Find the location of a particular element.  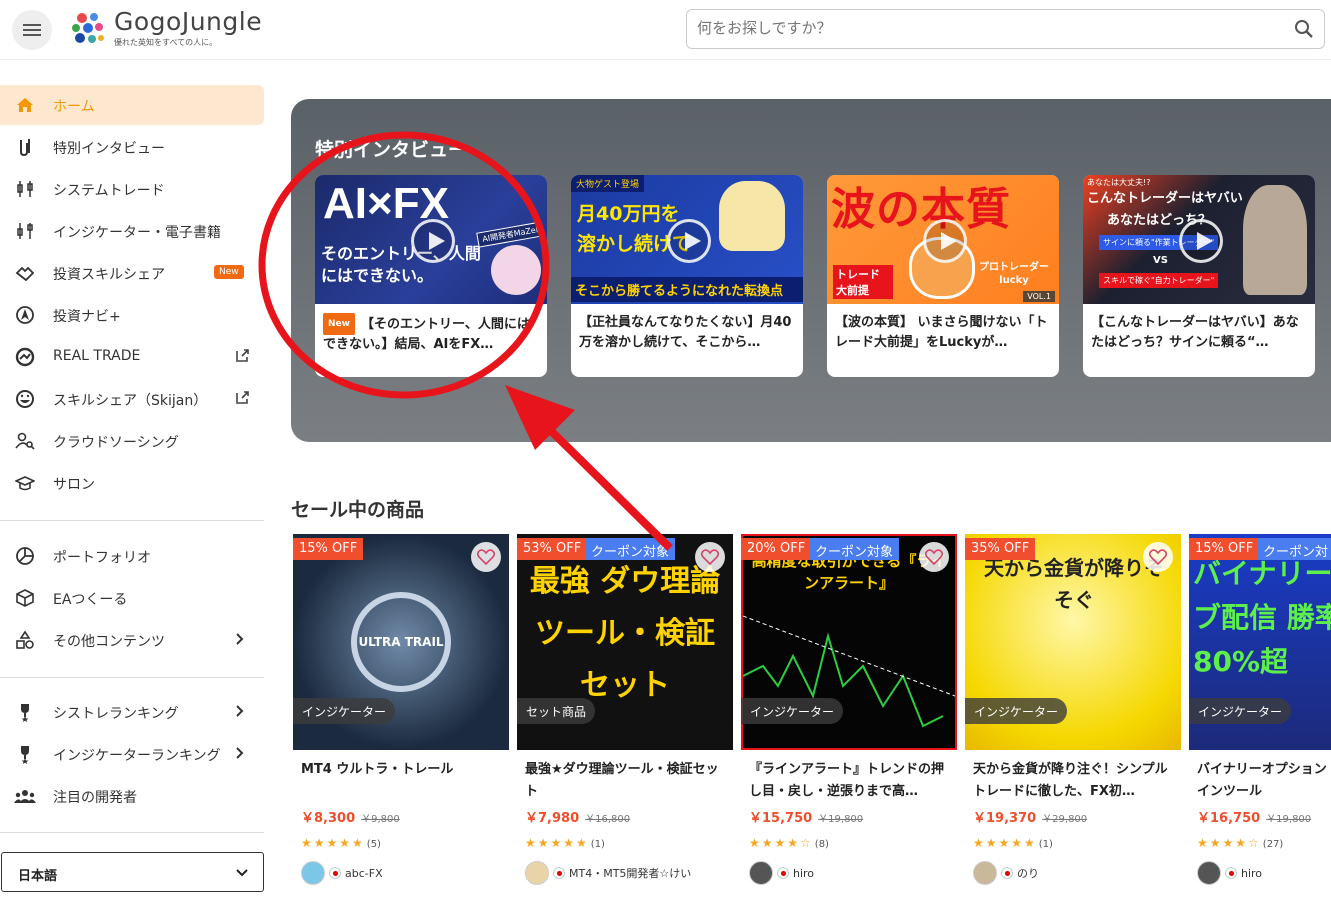

home-icon is located at coordinates (25, 105).